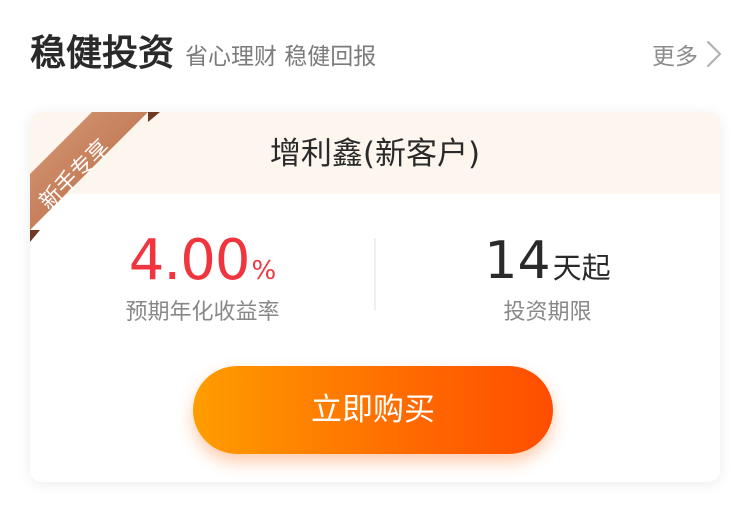 This screenshot has height=522, width=750. Describe the element at coordinates (202, 312) in the screenshot. I see `rate-label: 预期年化收益率` at that location.